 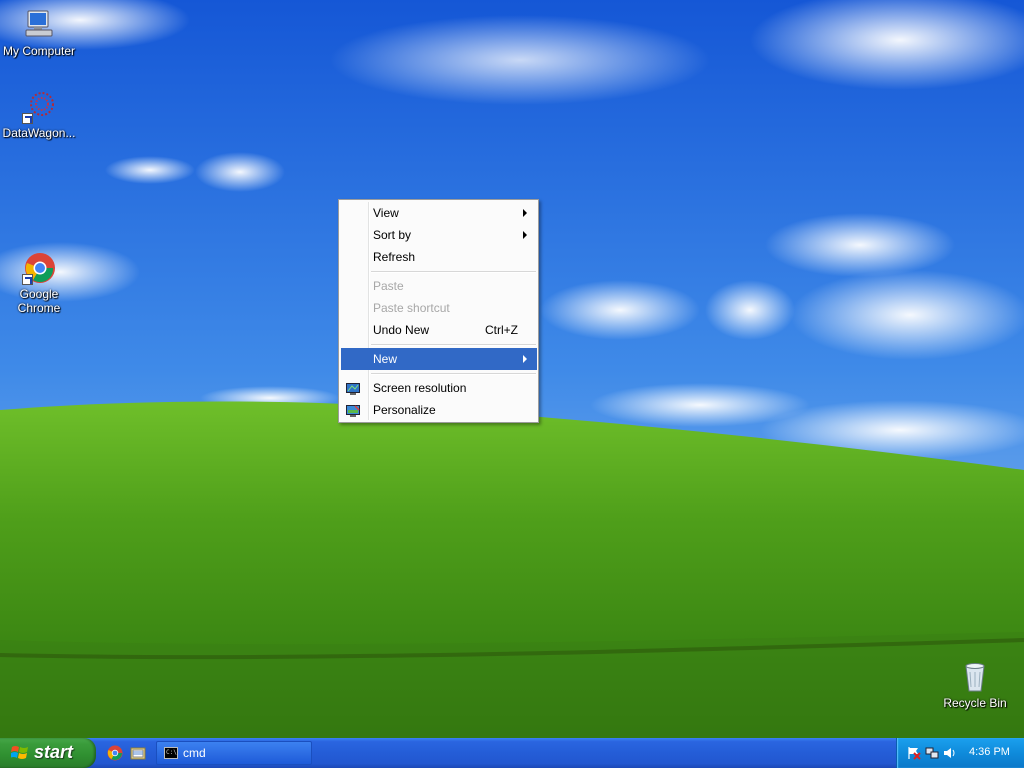 What do you see at coordinates (234, 753) in the screenshot?
I see `taskbar-button-cmd: cmd` at bounding box center [234, 753].